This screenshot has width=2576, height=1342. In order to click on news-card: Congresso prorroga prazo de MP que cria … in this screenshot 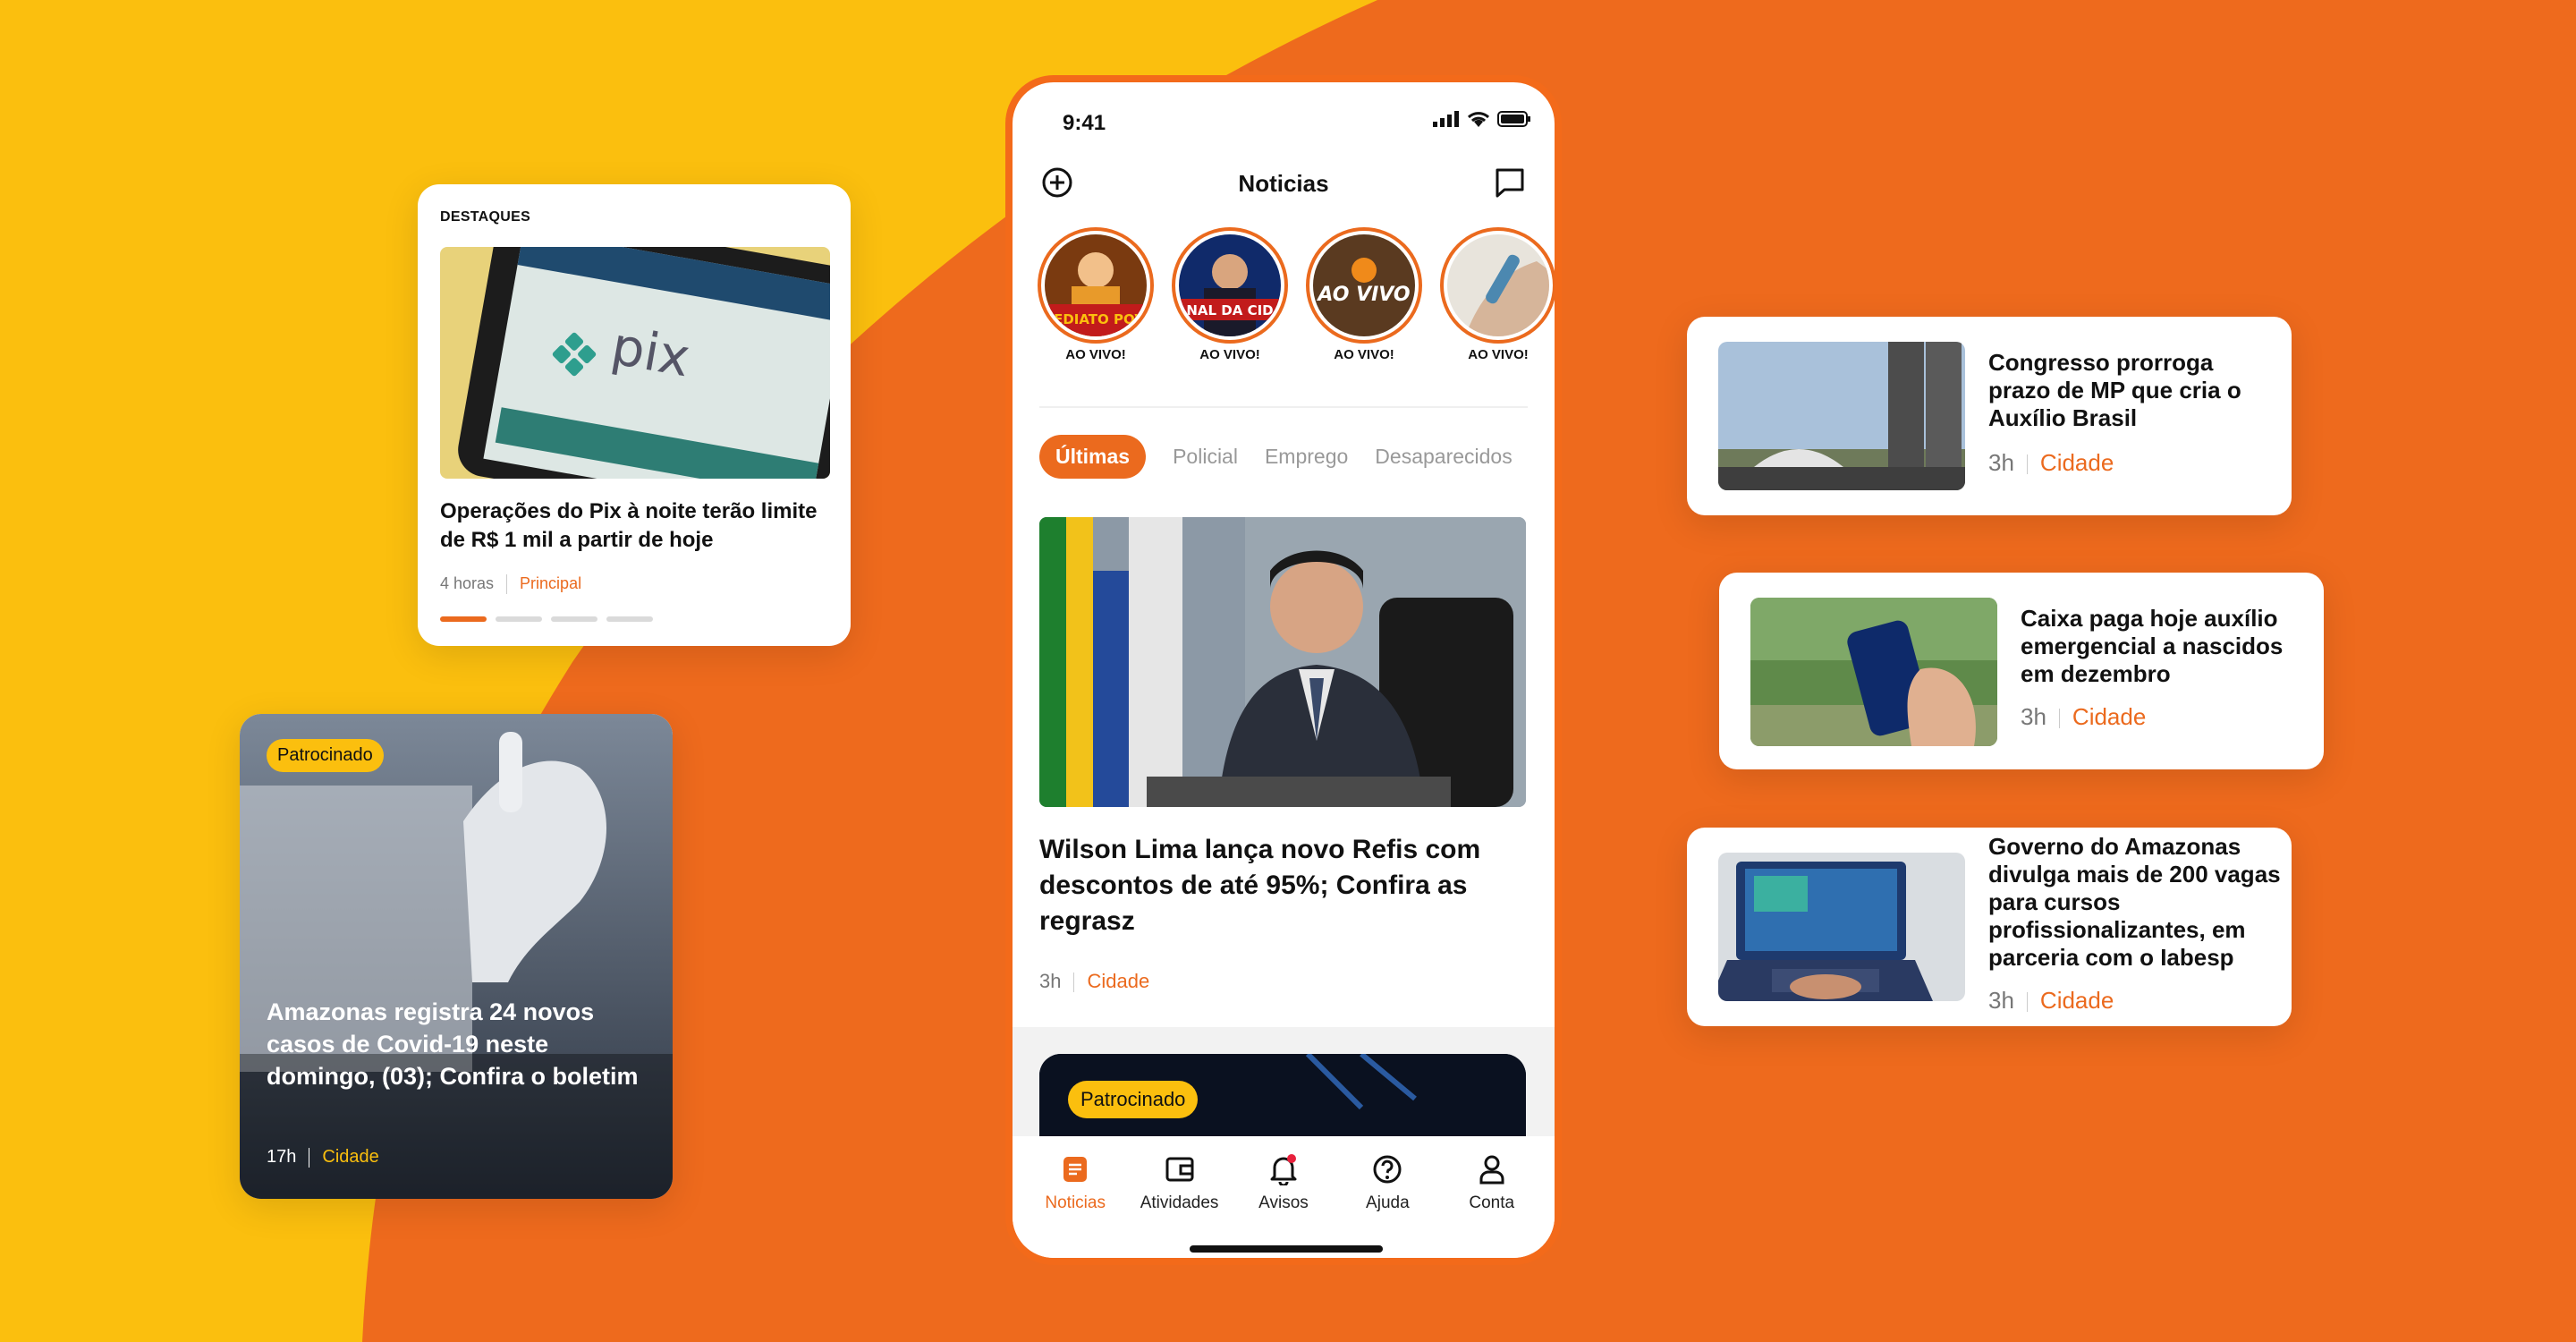, I will do `click(1989, 416)`.